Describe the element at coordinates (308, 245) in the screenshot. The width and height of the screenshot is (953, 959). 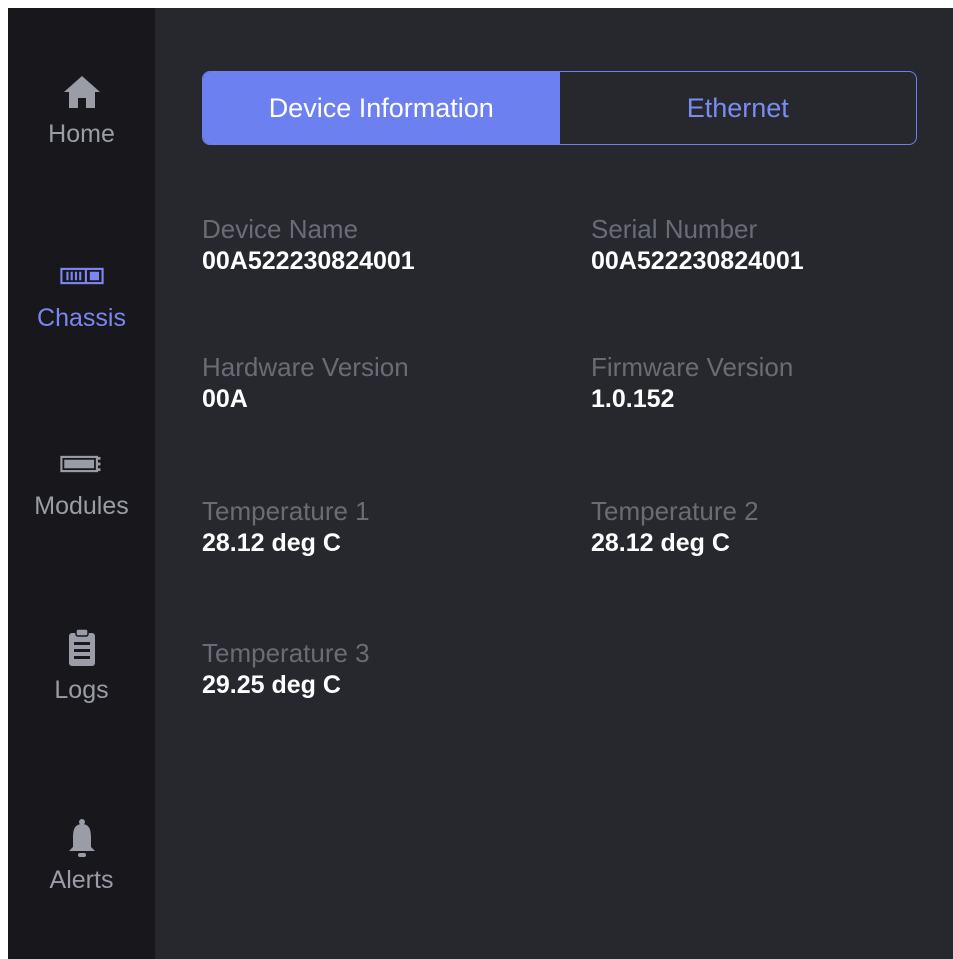
I see `device-name-field: Device Name 00A522230824001` at that location.